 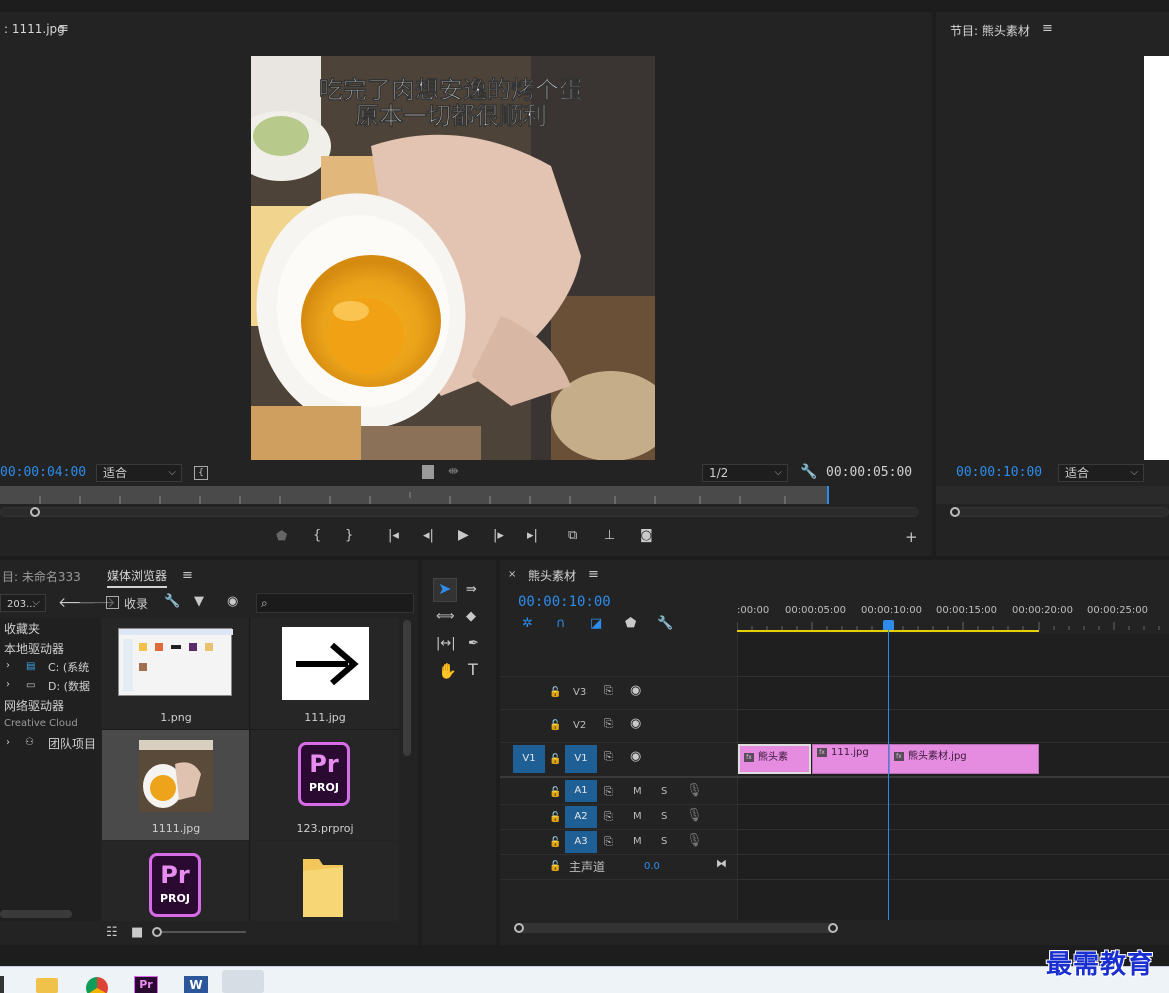 I want to click on file-cell-111jpg: 111.jpg, so click(x=325, y=674).